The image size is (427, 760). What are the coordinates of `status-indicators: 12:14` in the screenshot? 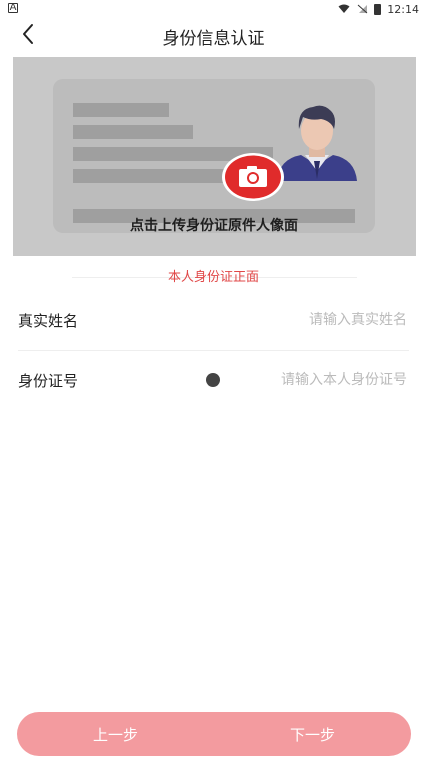 It's located at (378, 9).